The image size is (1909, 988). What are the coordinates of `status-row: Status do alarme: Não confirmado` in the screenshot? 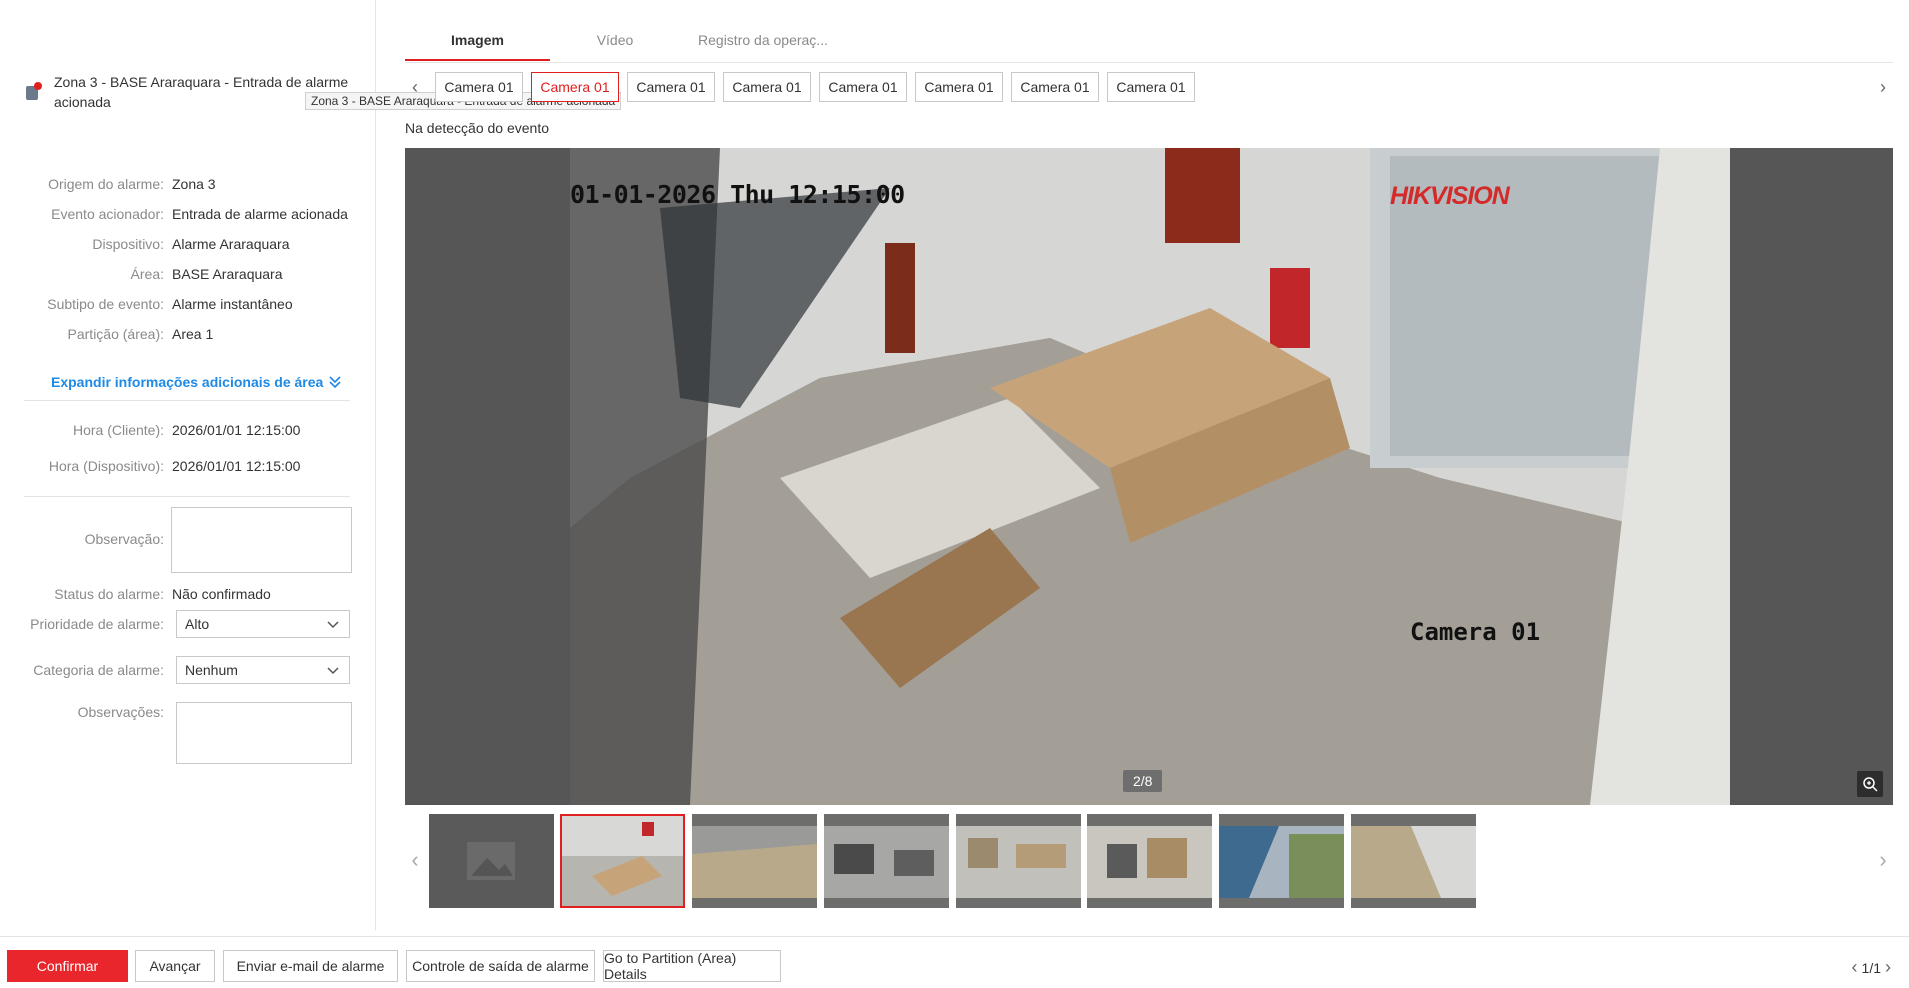 It's located at (189, 594).